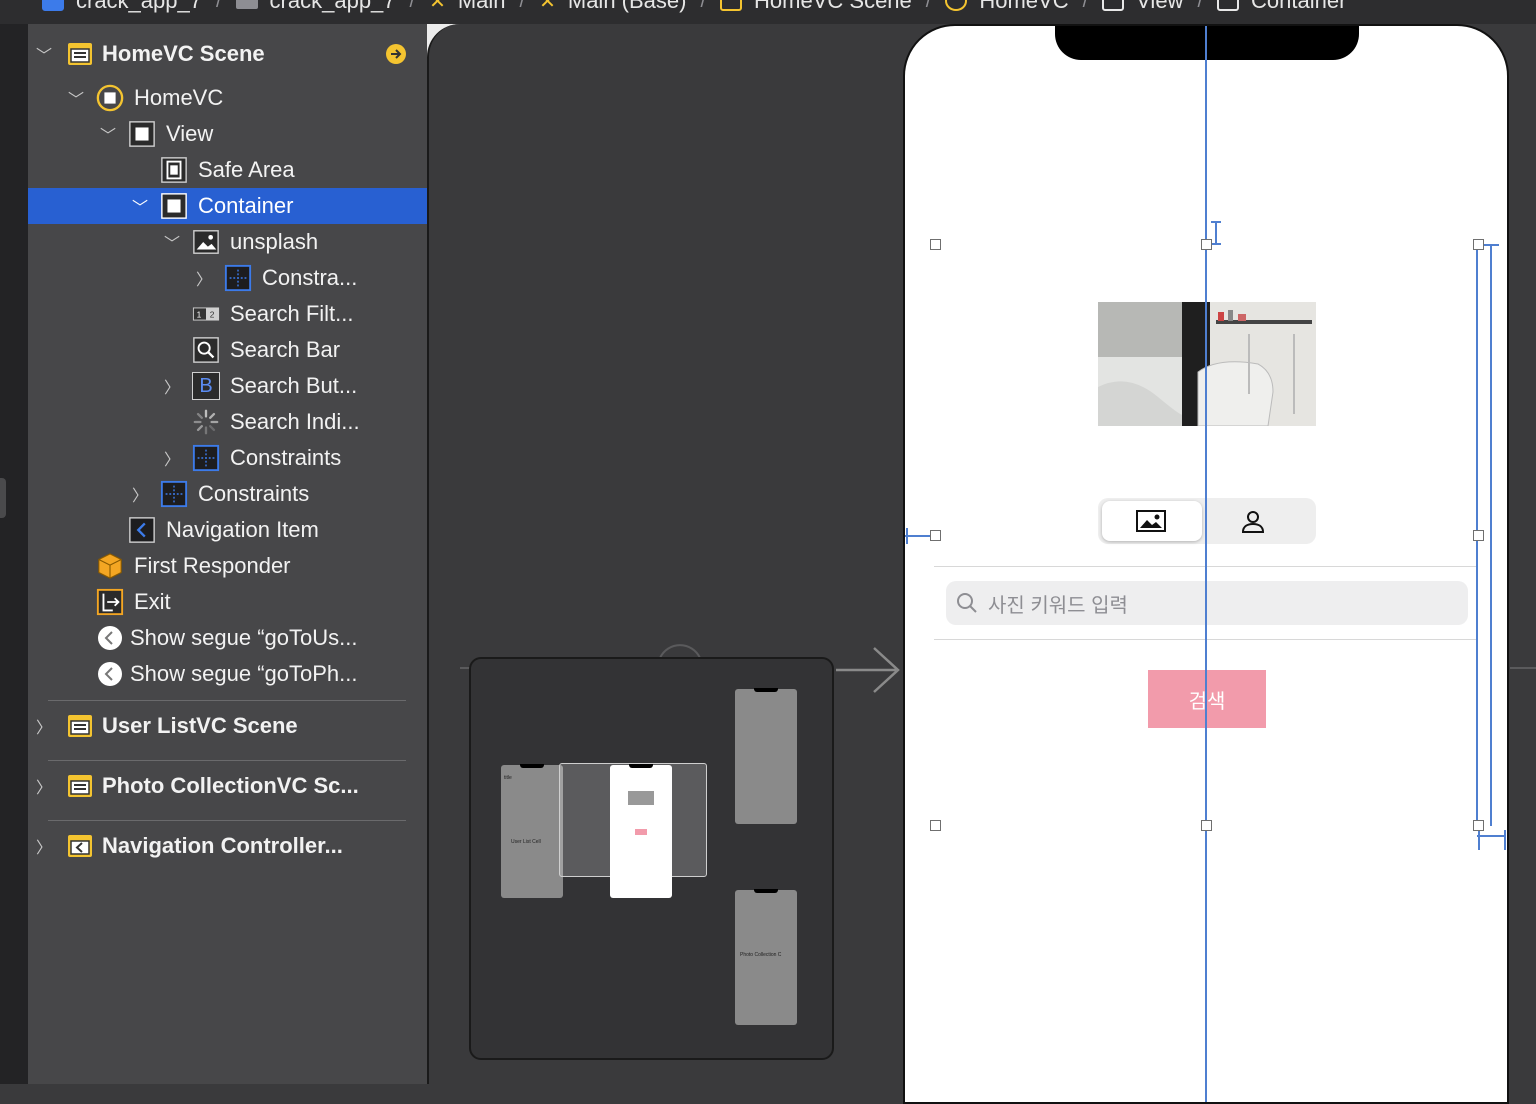  What do you see at coordinates (227, 602) in the screenshot?
I see `outline-row-exit: Exit` at bounding box center [227, 602].